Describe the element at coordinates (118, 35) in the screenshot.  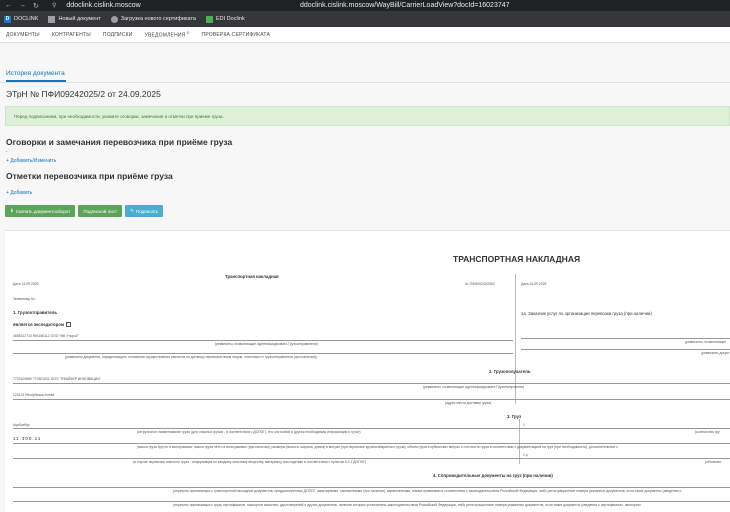
I see `nav-subscriptions: ПОДПИСКИ` at that location.